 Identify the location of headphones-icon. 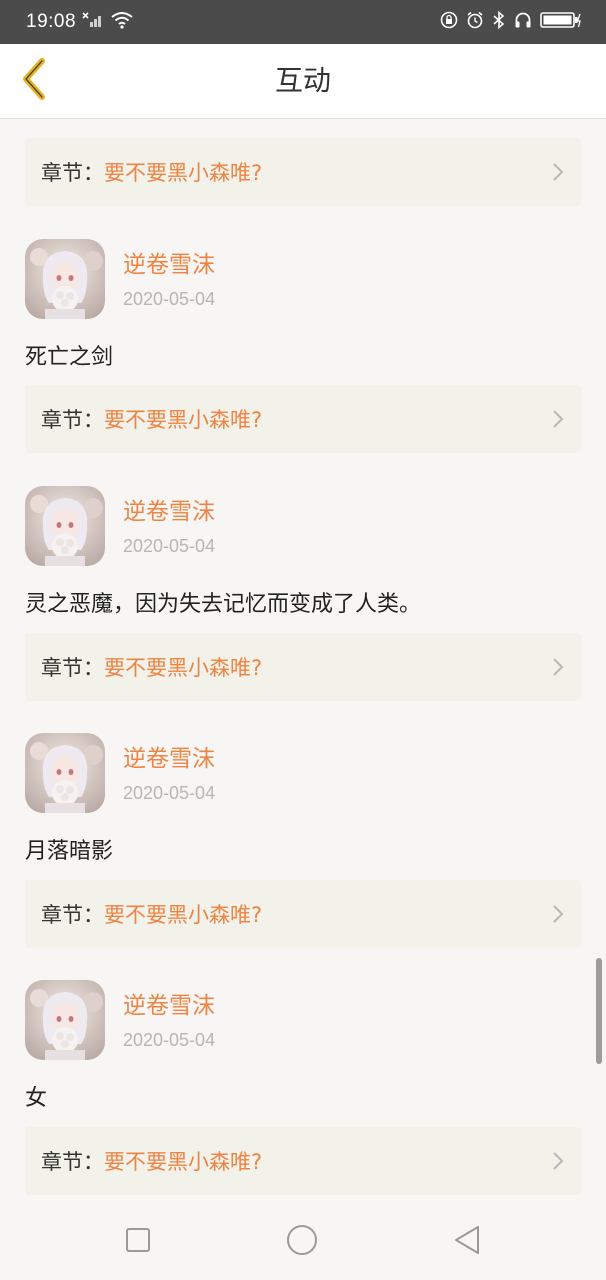
(523, 22).